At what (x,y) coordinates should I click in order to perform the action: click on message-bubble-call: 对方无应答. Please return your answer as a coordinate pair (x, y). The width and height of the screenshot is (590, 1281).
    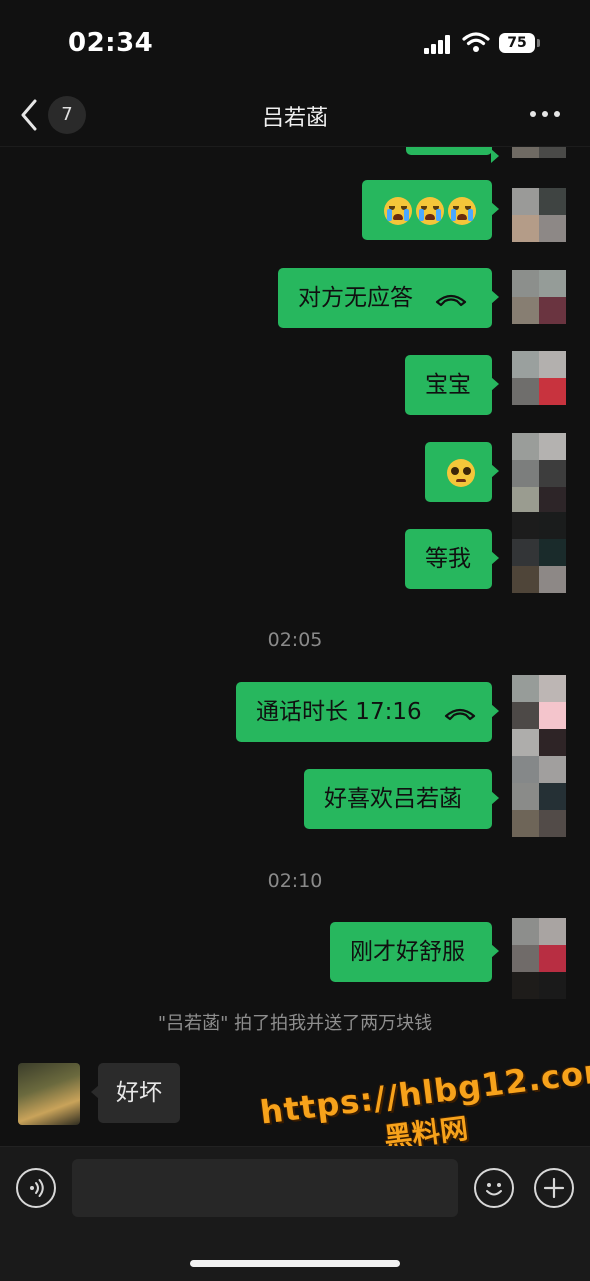
    Looking at the image, I should click on (388, 298).